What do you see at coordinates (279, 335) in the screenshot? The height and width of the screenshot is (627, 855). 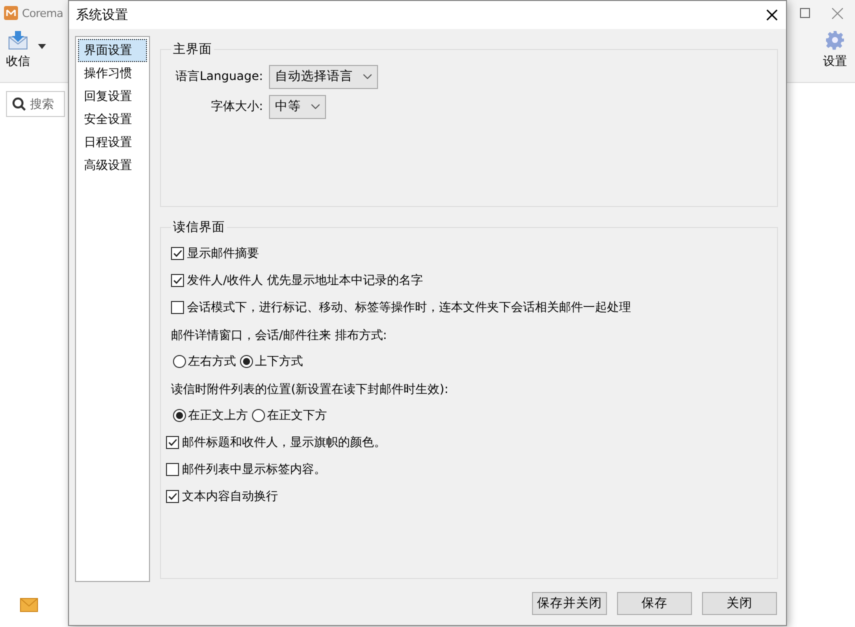 I see `section-label: 邮件详情窗口，会话/邮件往来 排布方式:` at bounding box center [279, 335].